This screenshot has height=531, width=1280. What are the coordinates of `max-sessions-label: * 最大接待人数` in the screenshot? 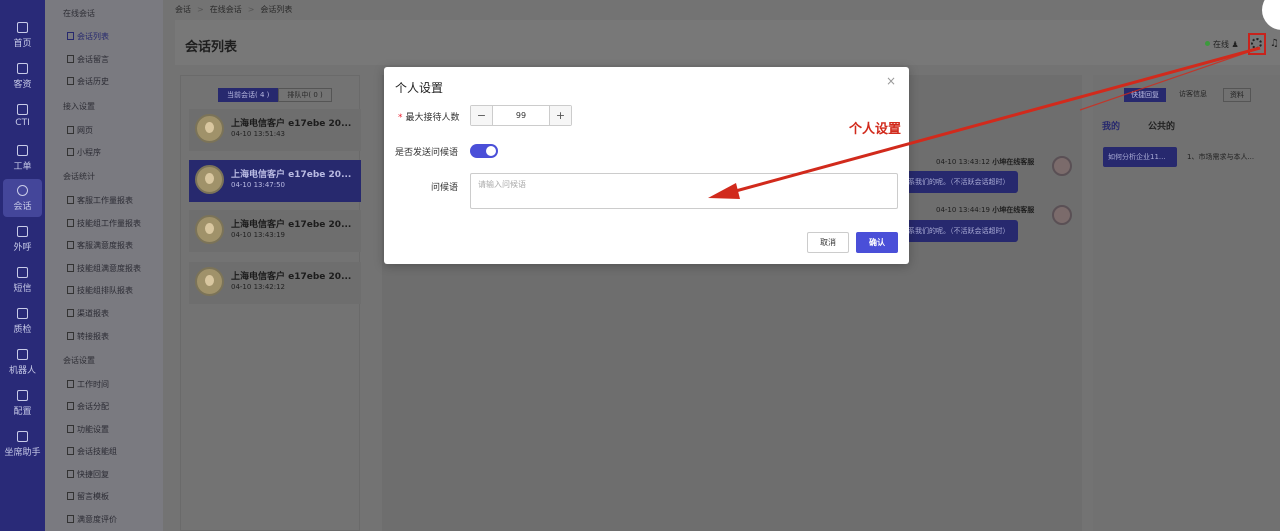 It's located at (429, 118).